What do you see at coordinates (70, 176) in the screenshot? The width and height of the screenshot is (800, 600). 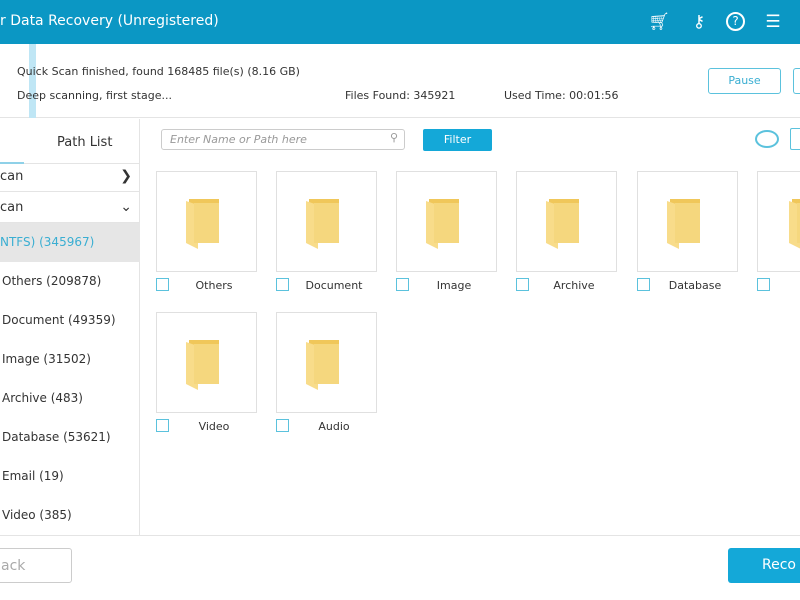 I see `sidebar-section-quick-scan: can ❯` at bounding box center [70, 176].